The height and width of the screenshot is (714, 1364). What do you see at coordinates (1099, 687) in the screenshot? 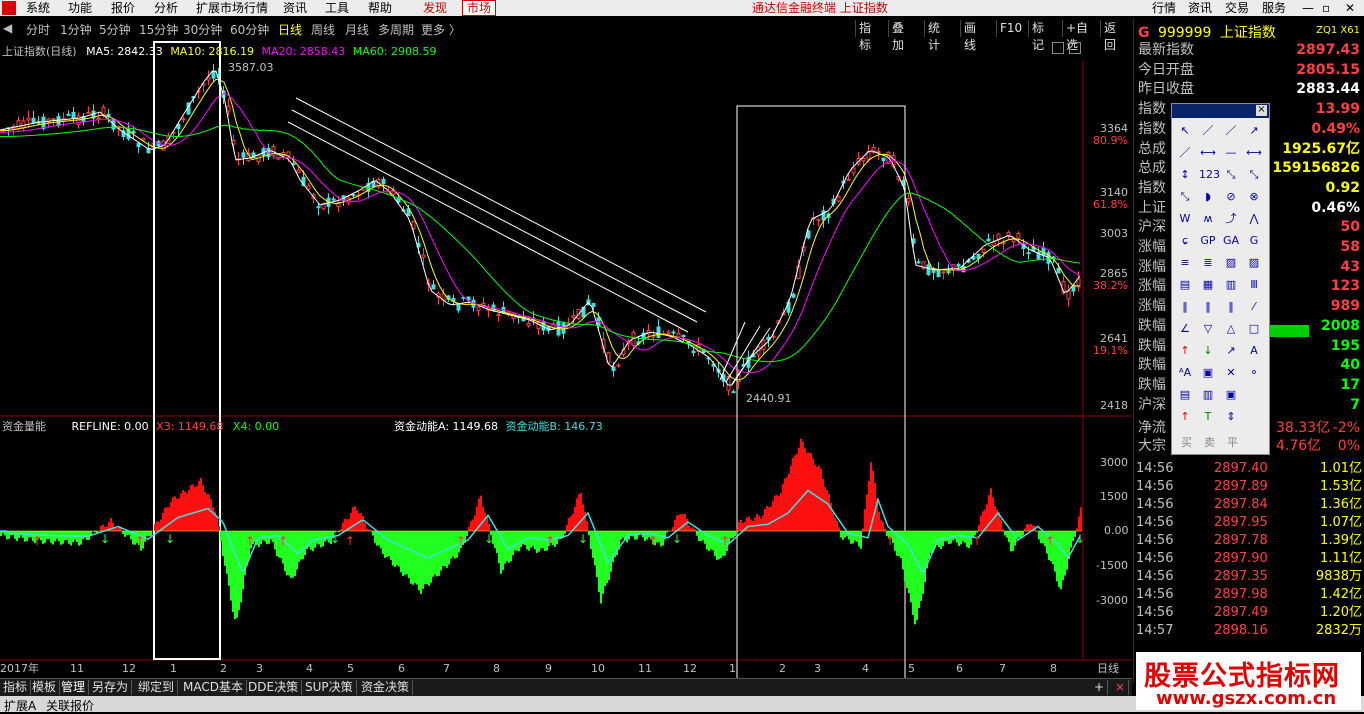
I see `zoom-in-button: +` at bounding box center [1099, 687].